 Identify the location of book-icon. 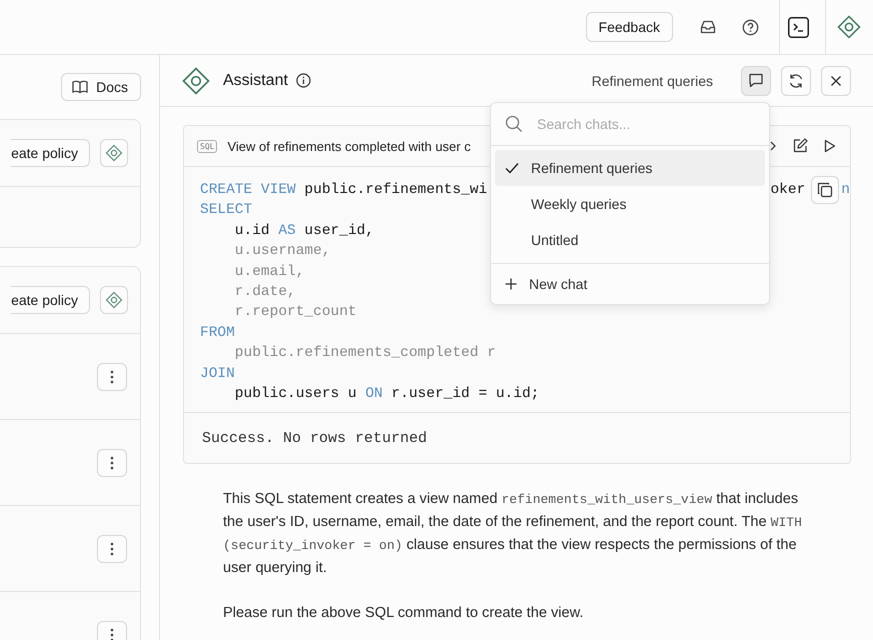
(80, 87).